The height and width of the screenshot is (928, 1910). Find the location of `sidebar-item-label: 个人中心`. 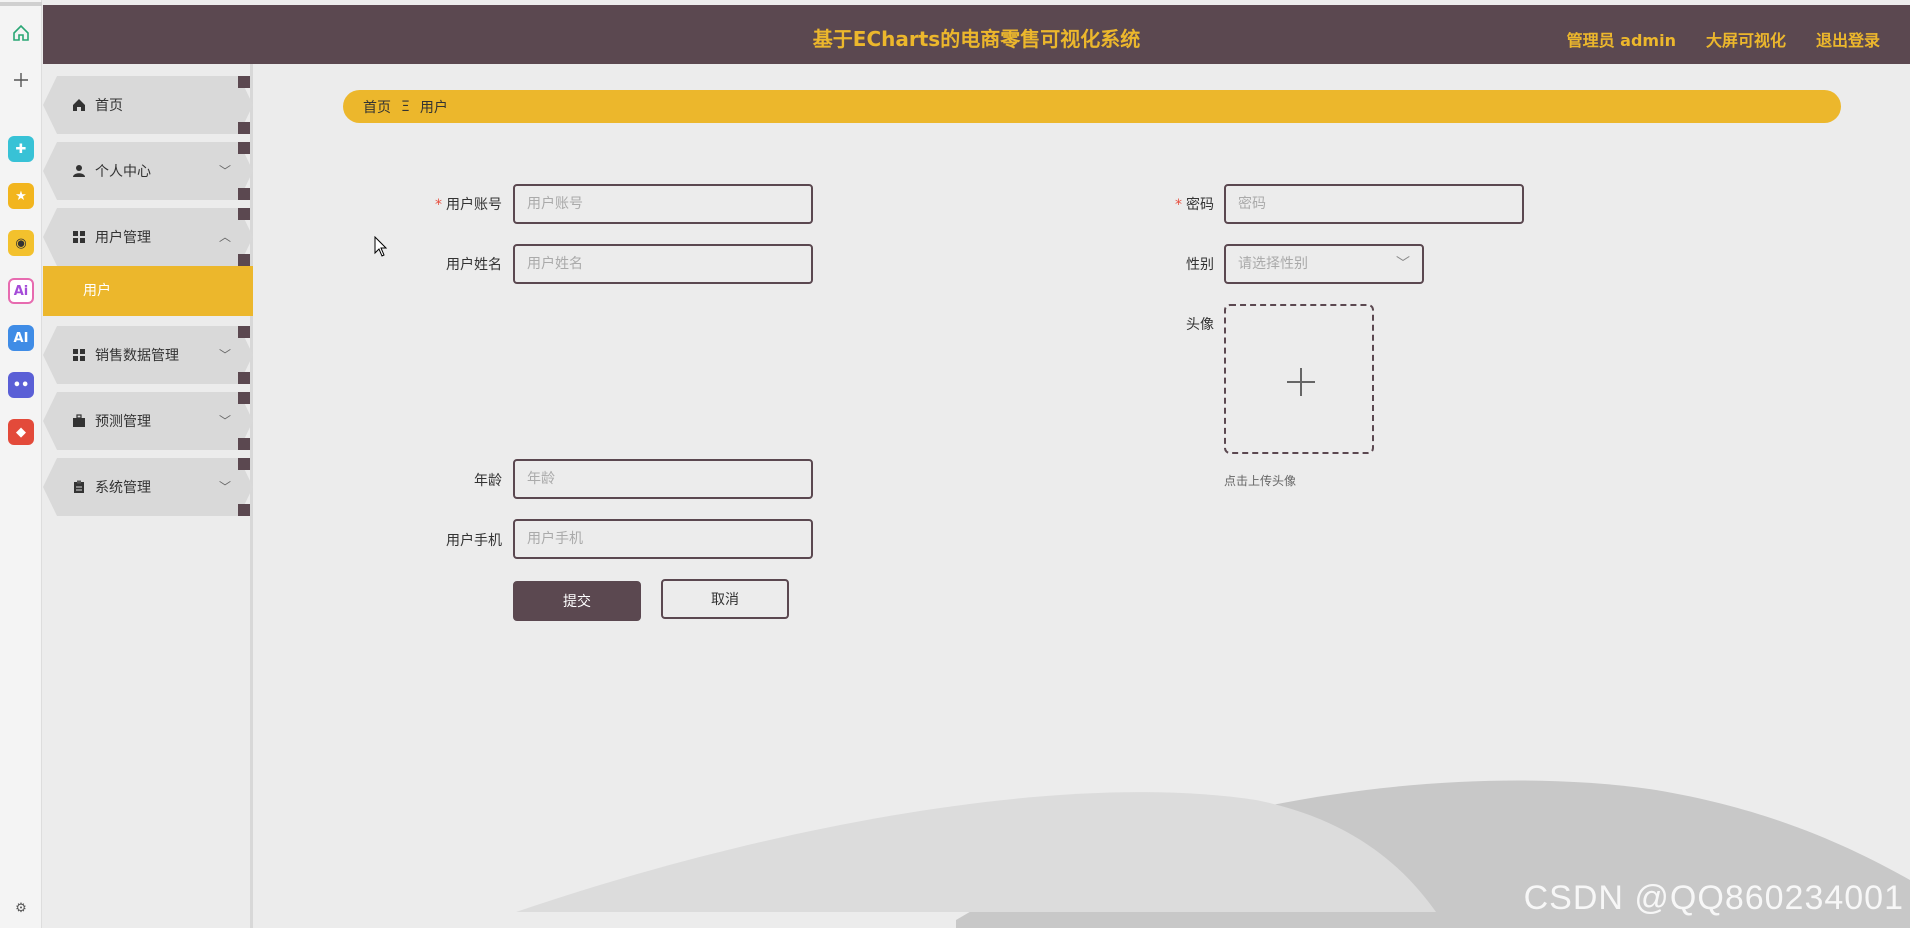

sidebar-item-label: 个人中心 is located at coordinates (123, 172).